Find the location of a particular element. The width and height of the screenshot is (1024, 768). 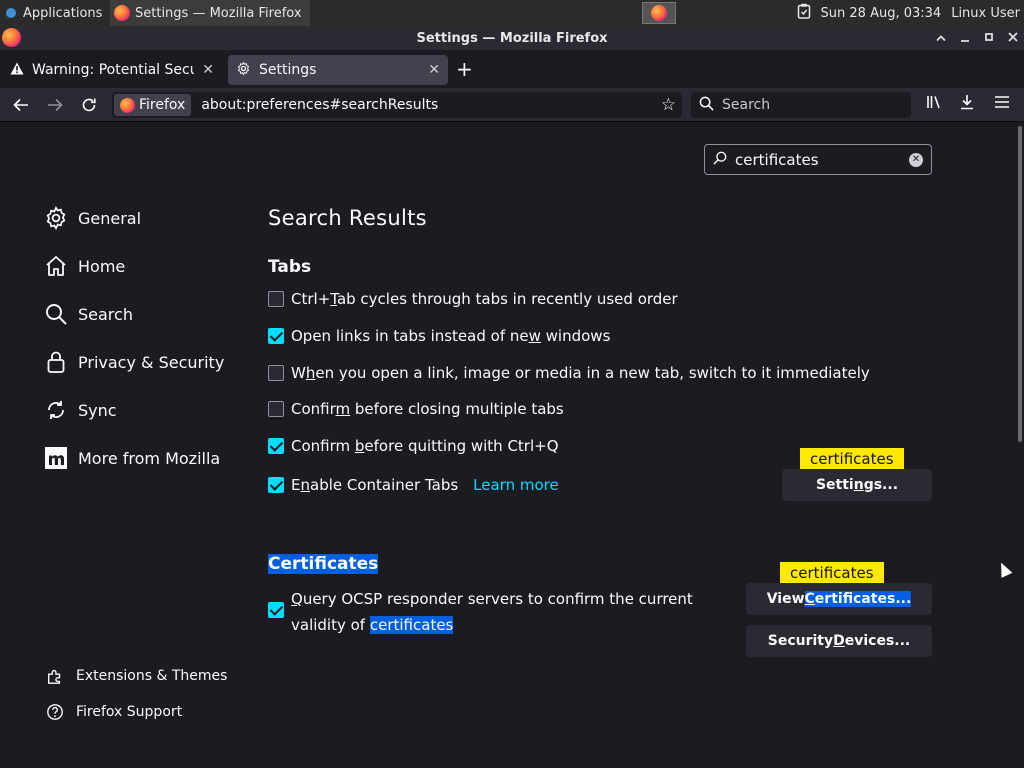

option-confirm-close-multiple-tabs: Confirm before closing multiple tabs is located at coordinates (416, 409).